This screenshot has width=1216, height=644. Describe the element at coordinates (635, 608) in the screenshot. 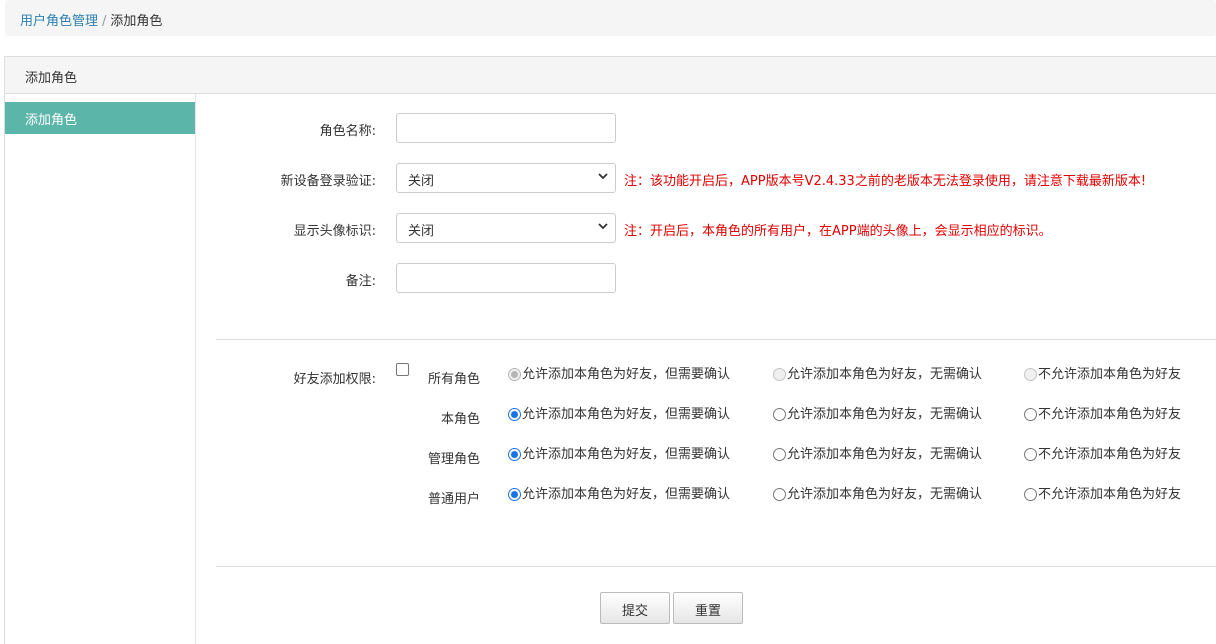

I see `submit-button: 提交` at that location.